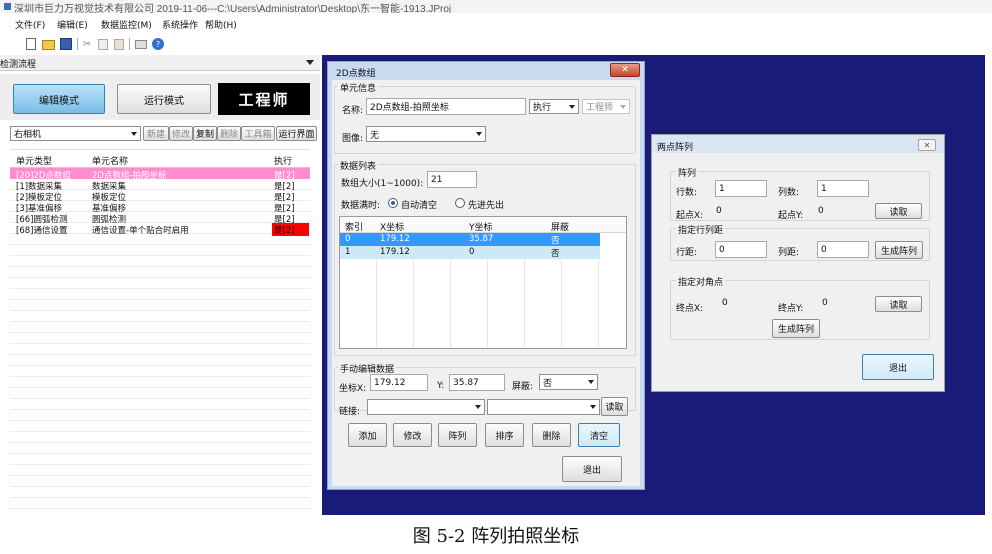 The width and height of the screenshot is (992, 554). I want to click on menu-edit: 编辑(E), so click(72, 24).